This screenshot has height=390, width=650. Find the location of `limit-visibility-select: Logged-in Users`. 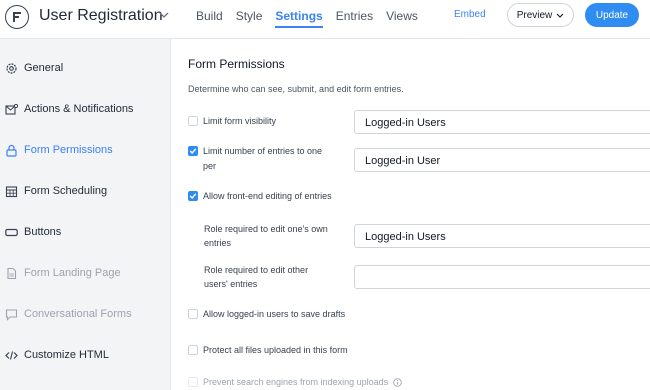

limit-visibility-select: Logged-in Users is located at coordinates (502, 122).